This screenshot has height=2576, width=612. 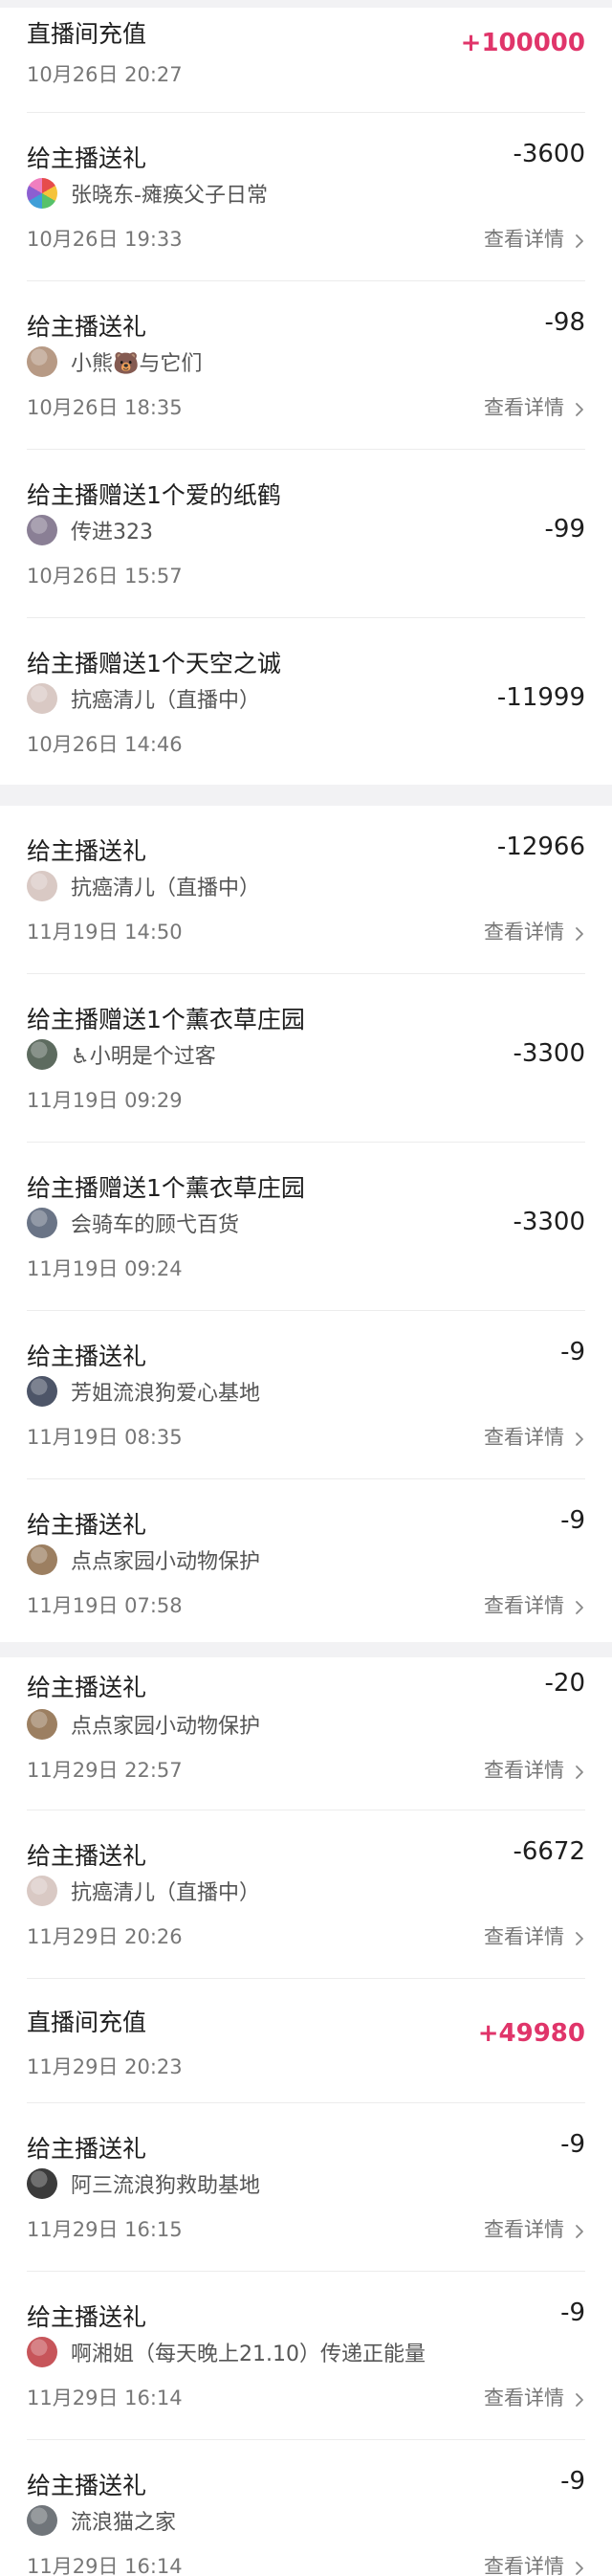 I want to click on transaction-amount: -99, so click(x=564, y=529).